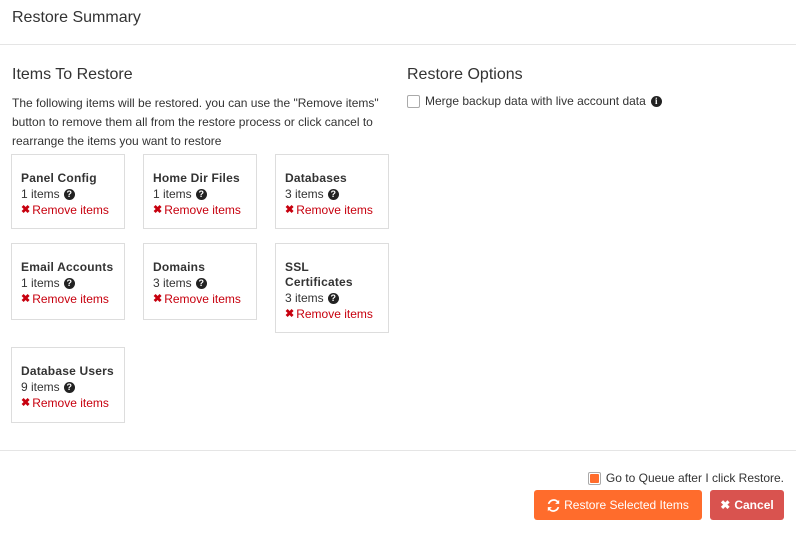  I want to click on item-count: 9 items?, so click(68, 387).